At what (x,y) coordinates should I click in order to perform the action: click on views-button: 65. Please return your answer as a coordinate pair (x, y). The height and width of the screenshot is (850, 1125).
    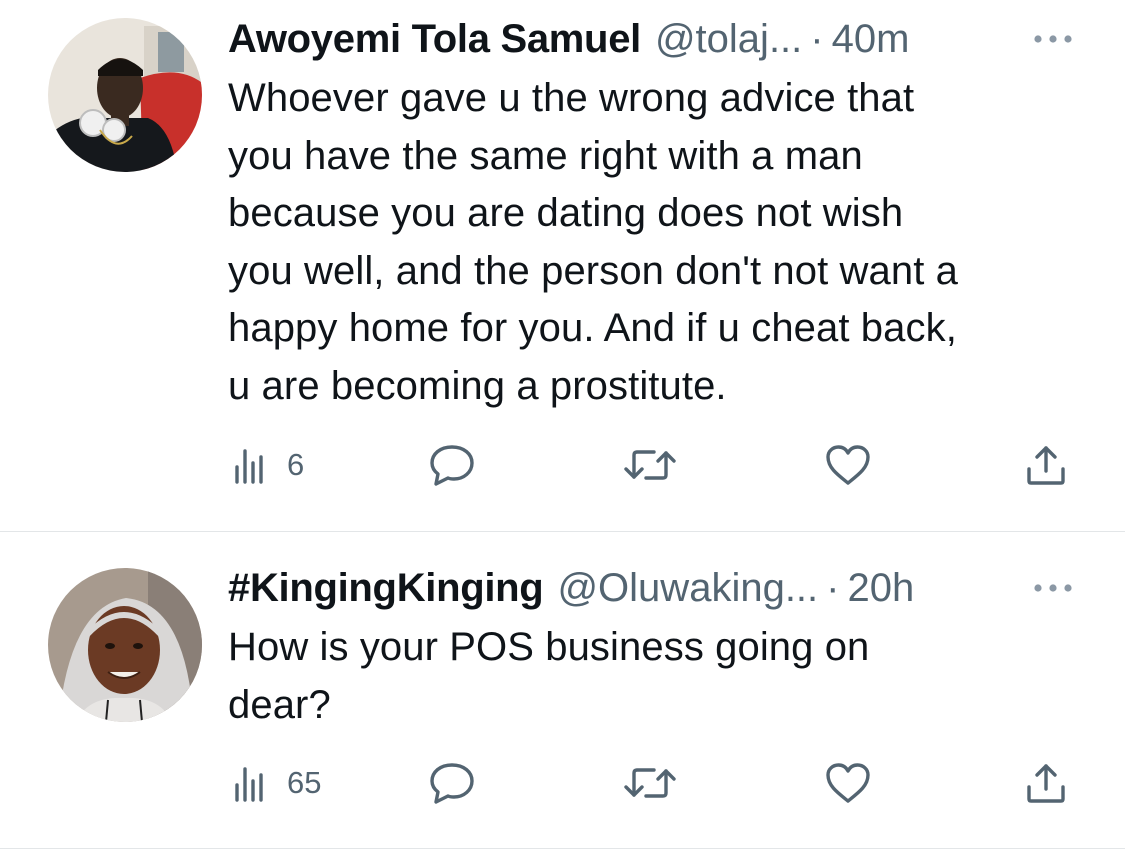
    Looking at the image, I should click on (276, 783).